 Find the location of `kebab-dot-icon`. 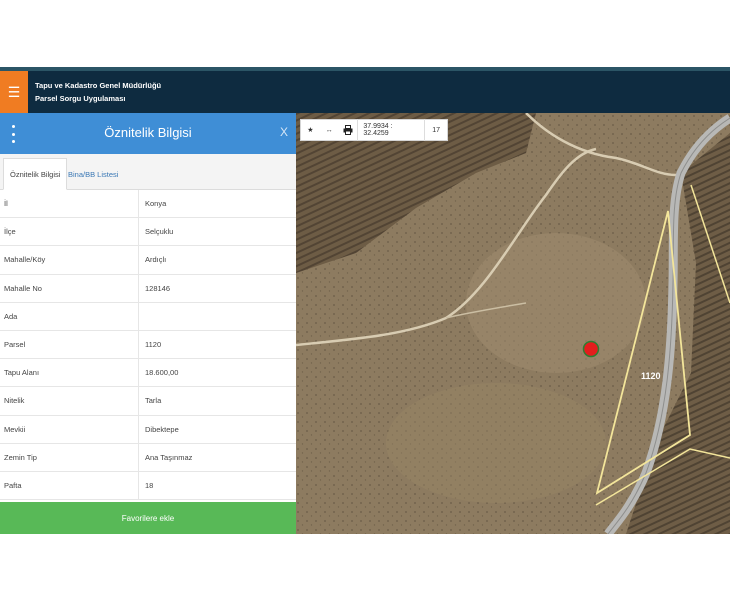

kebab-dot-icon is located at coordinates (13, 141).